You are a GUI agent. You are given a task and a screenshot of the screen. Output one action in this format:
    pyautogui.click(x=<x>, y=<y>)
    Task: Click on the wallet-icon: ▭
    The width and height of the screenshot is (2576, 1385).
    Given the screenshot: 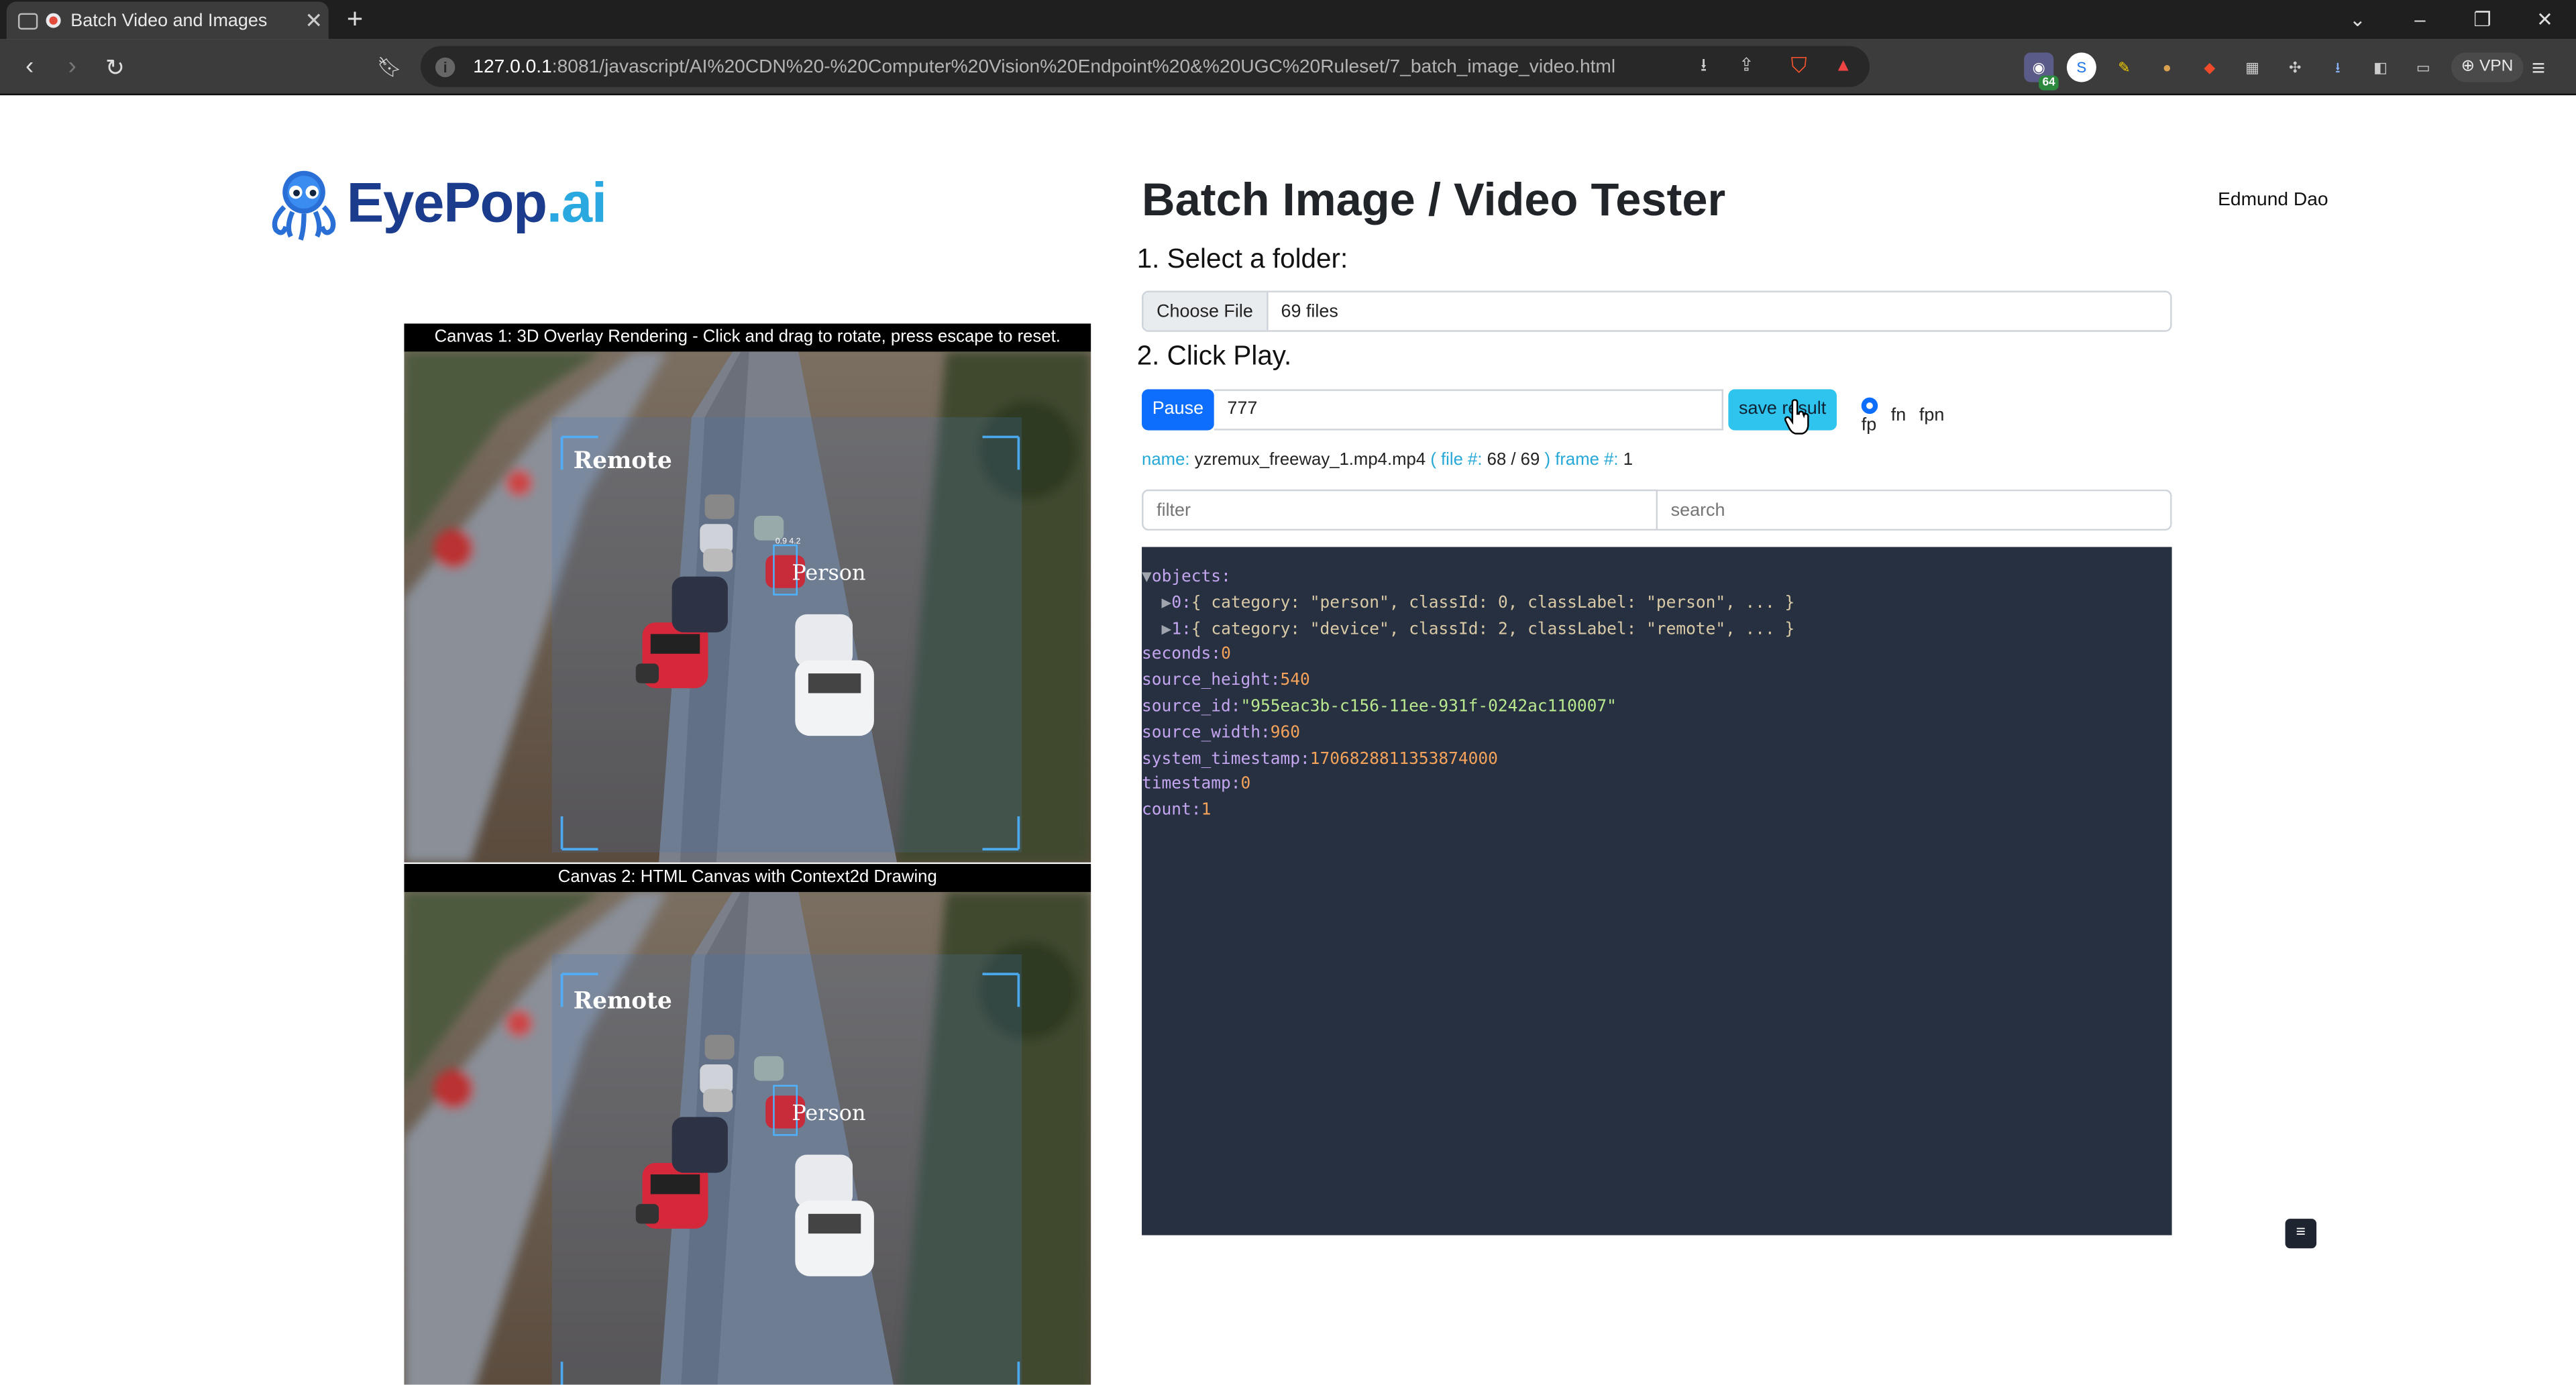 What is the action you would take?
    pyautogui.click(x=2423, y=67)
    